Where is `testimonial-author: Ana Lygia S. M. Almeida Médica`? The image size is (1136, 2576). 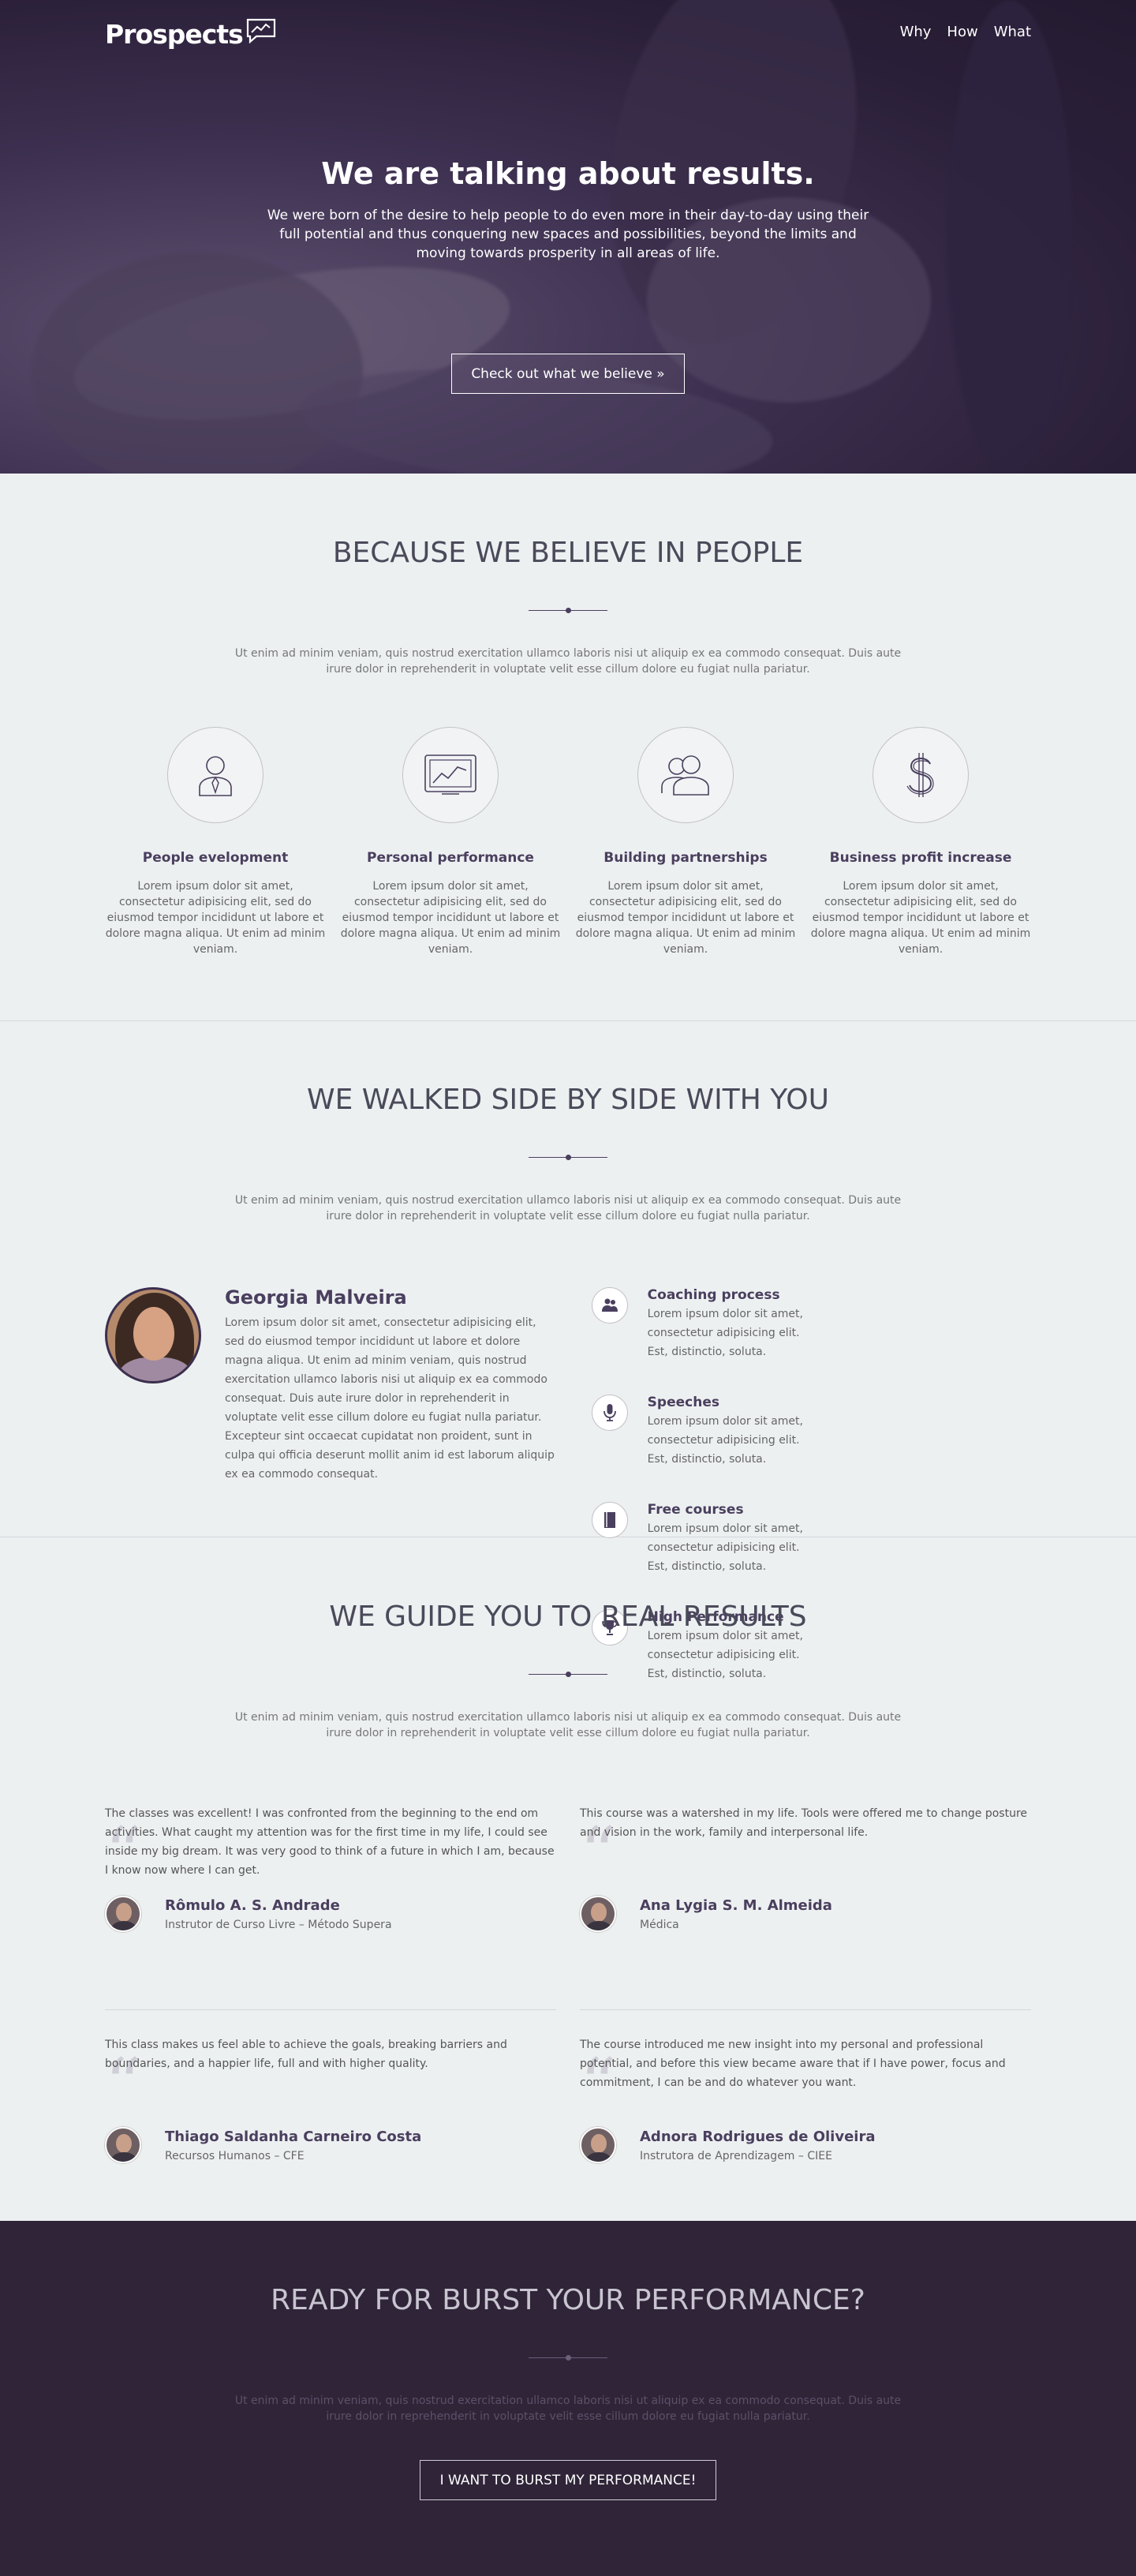 testimonial-author: Ana Lygia S. M. Almeida Médica is located at coordinates (805, 1914).